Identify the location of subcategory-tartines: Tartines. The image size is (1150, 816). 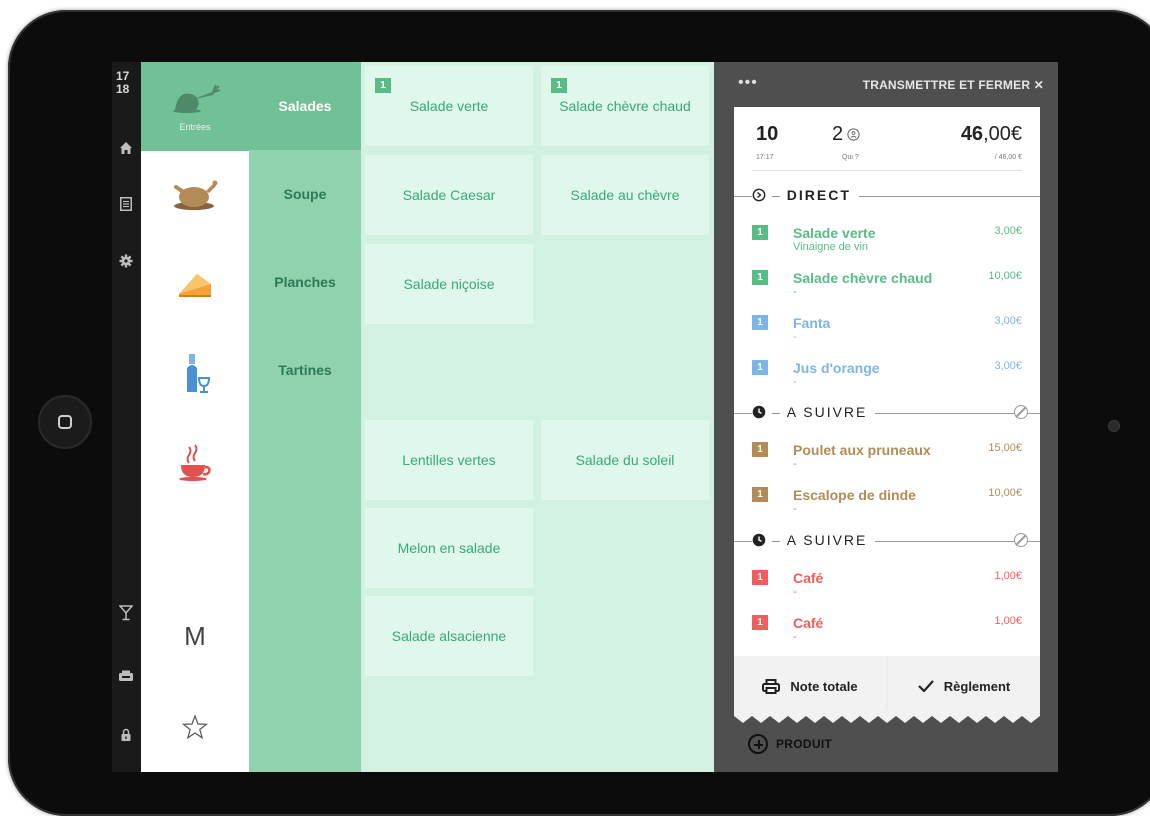
(305, 370).